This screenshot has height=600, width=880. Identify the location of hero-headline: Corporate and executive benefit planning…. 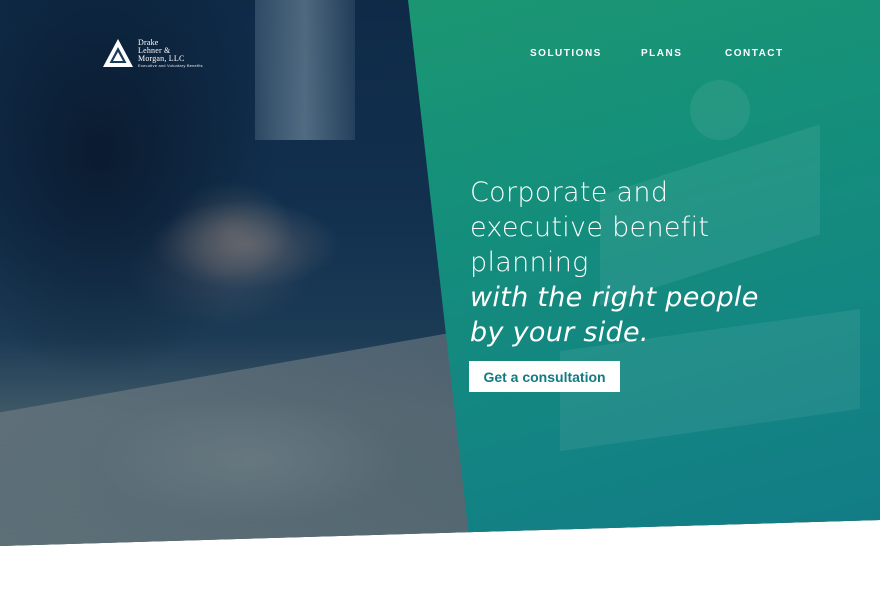
(660, 262).